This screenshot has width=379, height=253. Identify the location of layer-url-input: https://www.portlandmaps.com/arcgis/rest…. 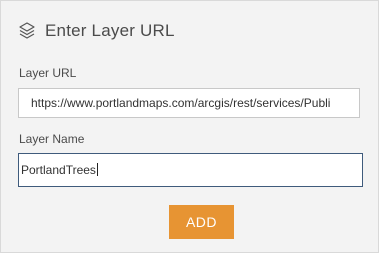
(189, 103).